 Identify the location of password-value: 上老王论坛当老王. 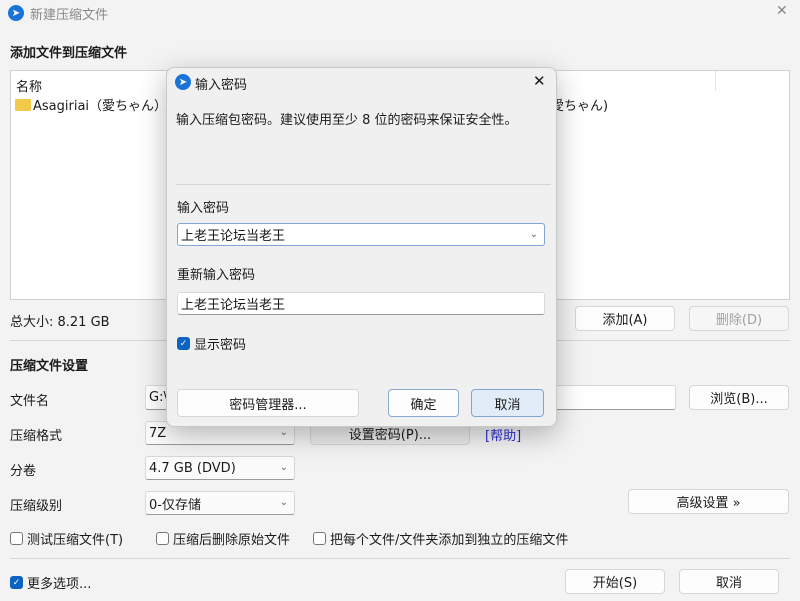
(233, 236).